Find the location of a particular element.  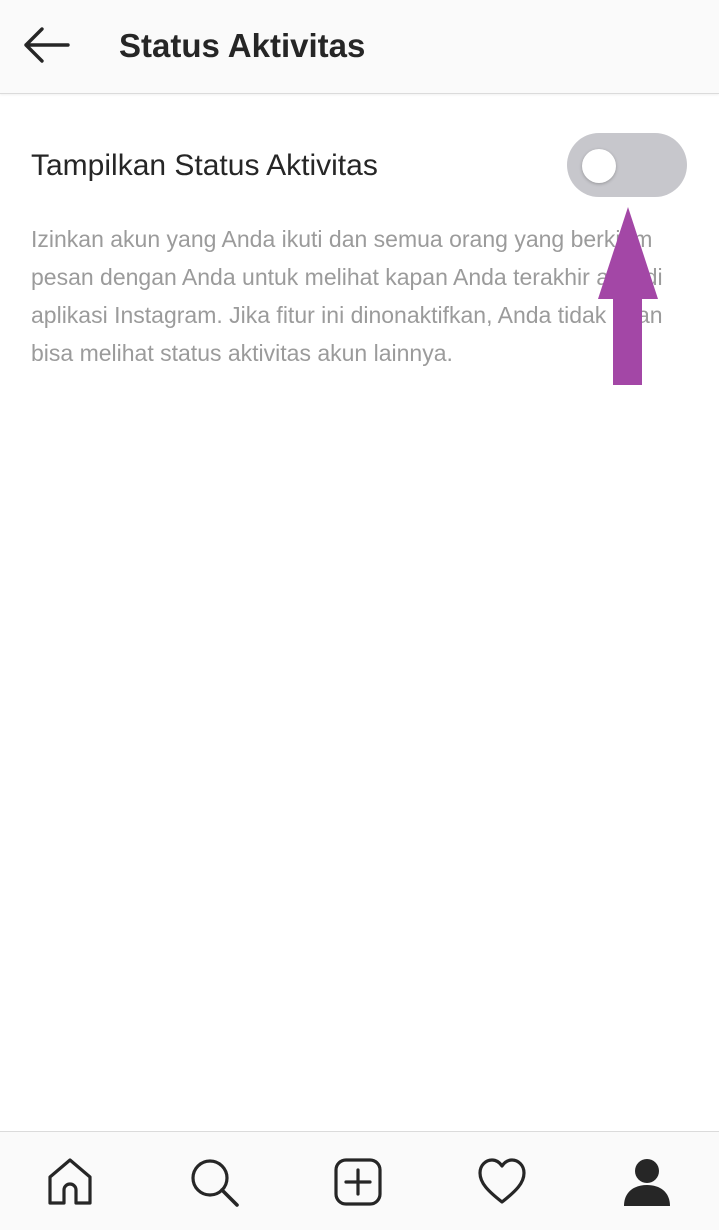

add-post-icon is located at coordinates (358, 1182).